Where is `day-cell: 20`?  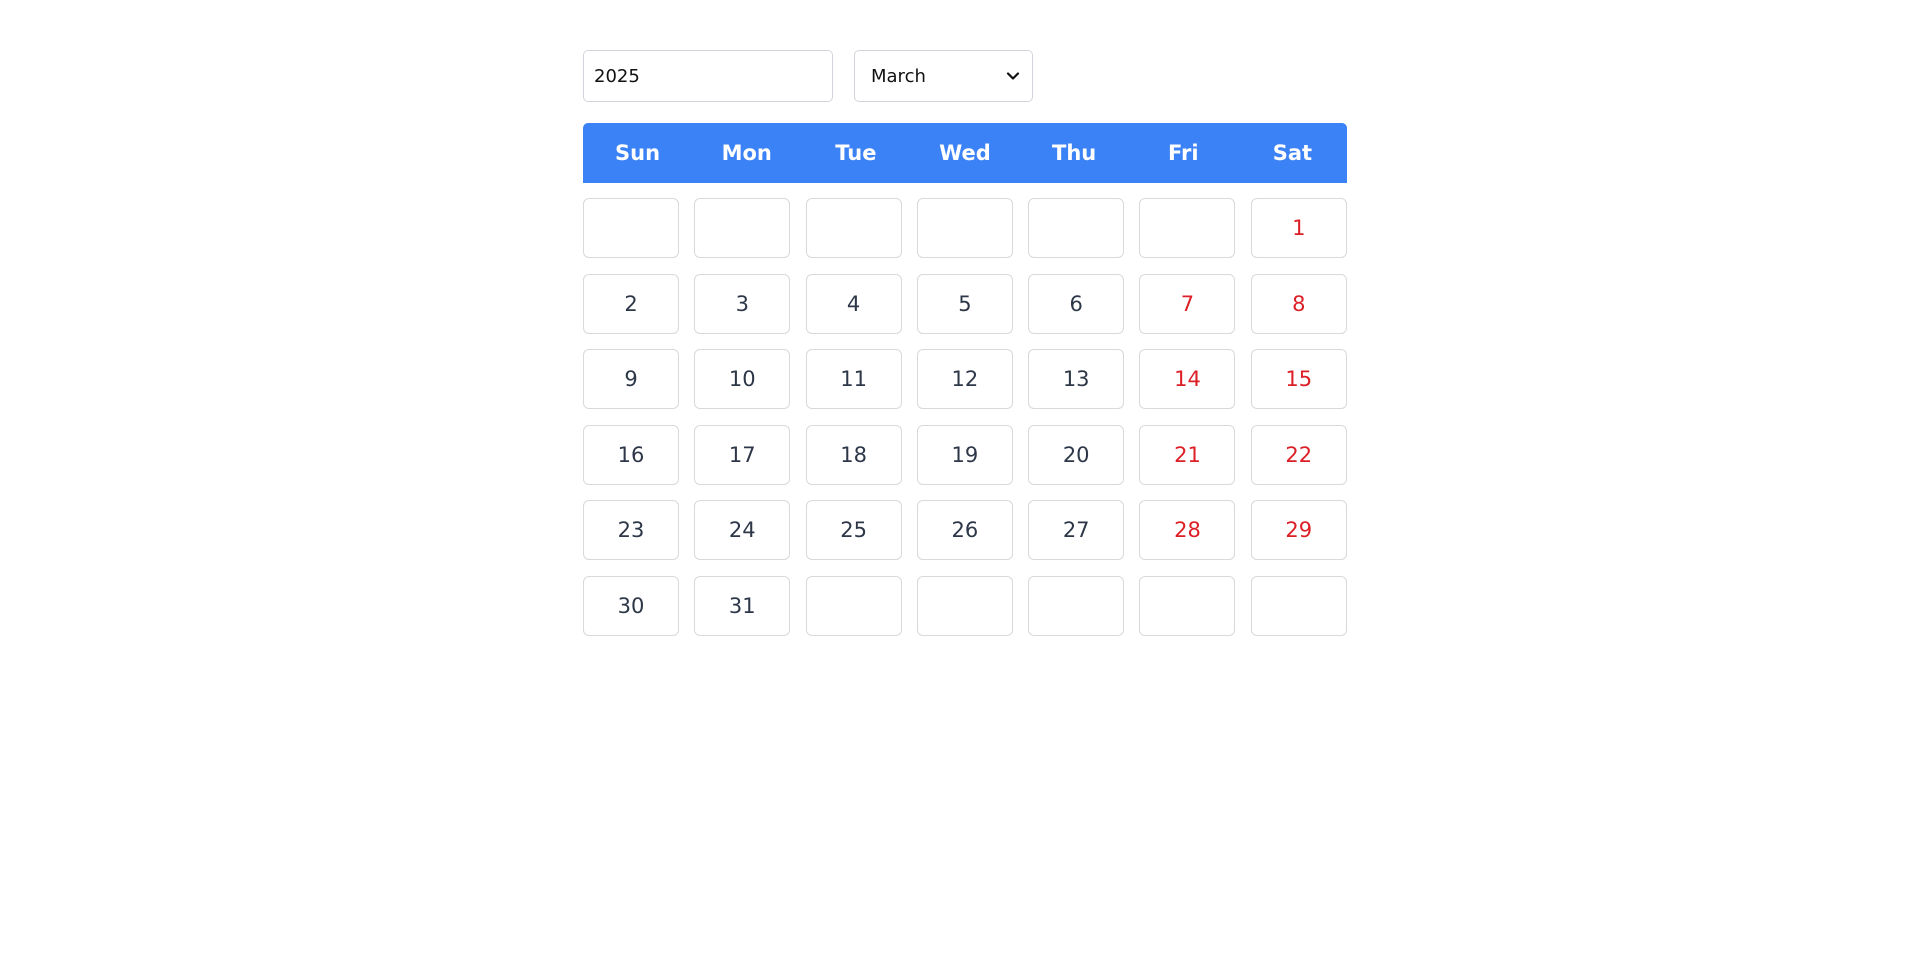
day-cell: 20 is located at coordinates (1076, 454).